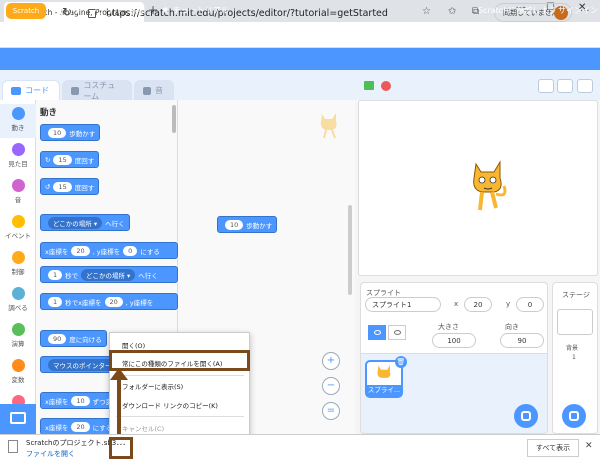  Describe the element at coordinates (331, 386) in the screenshot. I see `zoom-out-button: −` at that location.